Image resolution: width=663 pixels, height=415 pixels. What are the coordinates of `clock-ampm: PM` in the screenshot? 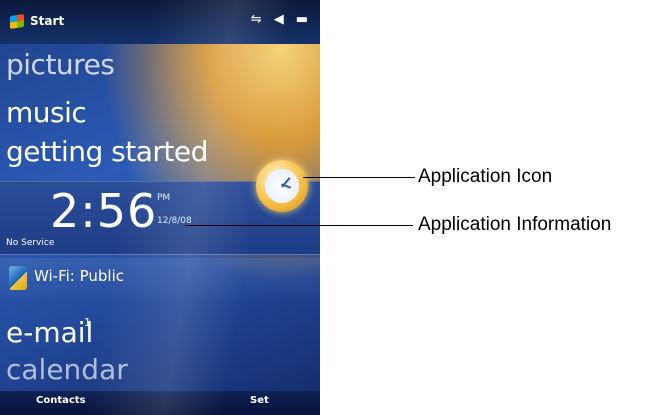 It's located at (164, 198).